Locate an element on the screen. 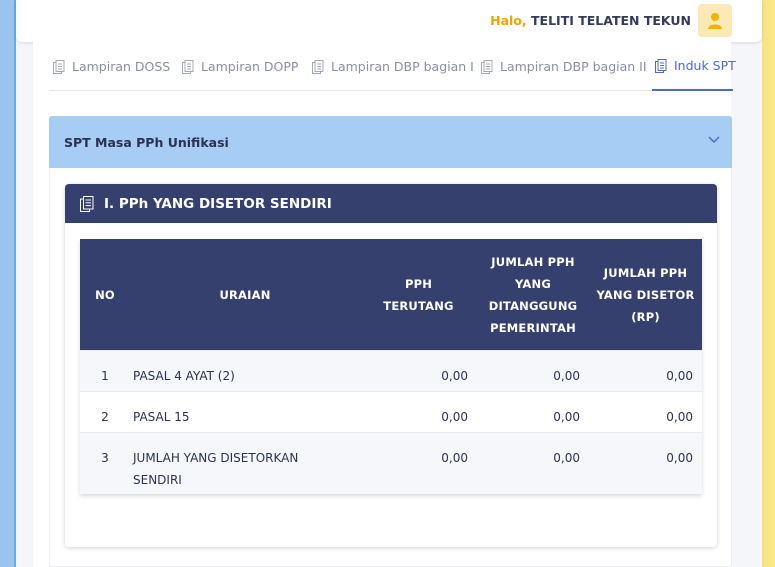 This screenshot has width=775, height=567. column-header-disetor: JUMLAH PPH YANG DISETOR (RP) is located at coordinates (645, 294).